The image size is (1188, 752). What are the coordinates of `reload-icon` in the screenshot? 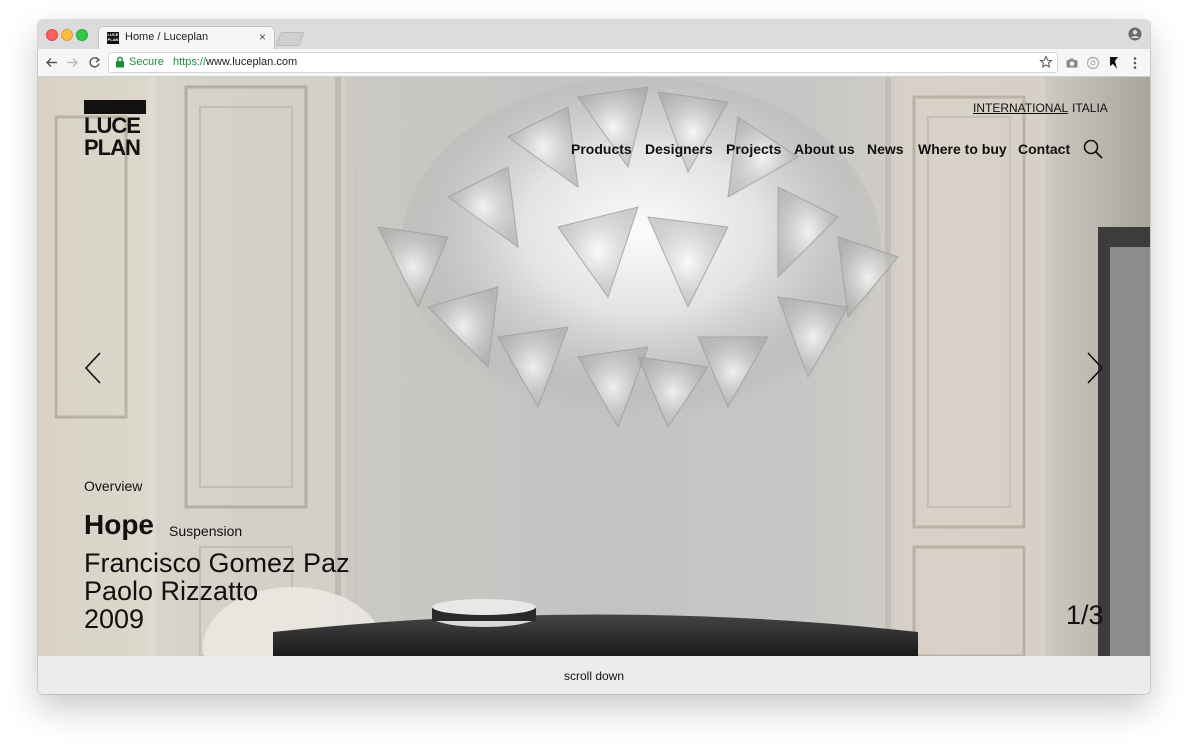 It's located at (94, 62).